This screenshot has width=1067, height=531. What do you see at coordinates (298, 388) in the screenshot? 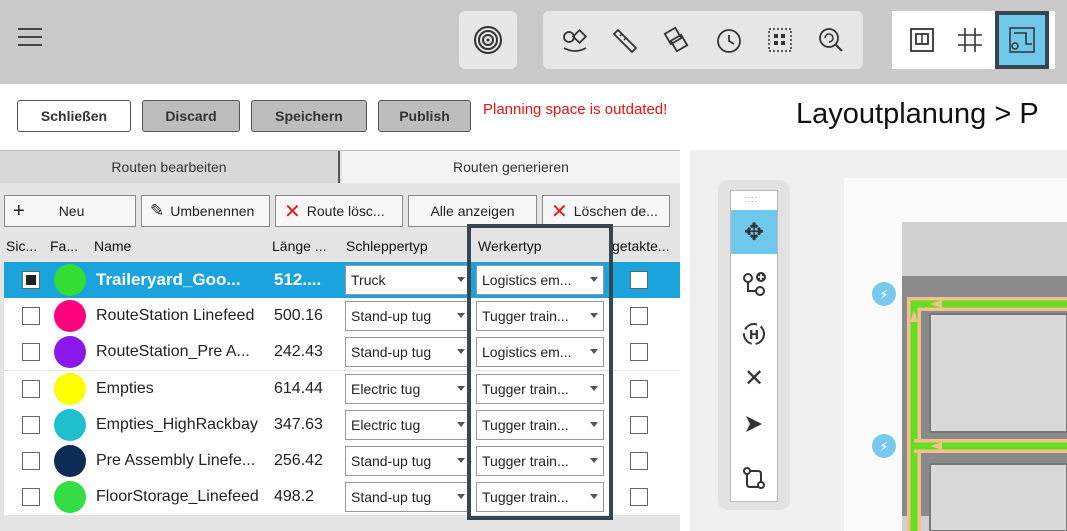
I see `route-length: 614.44` at bounding box center [298, 388].